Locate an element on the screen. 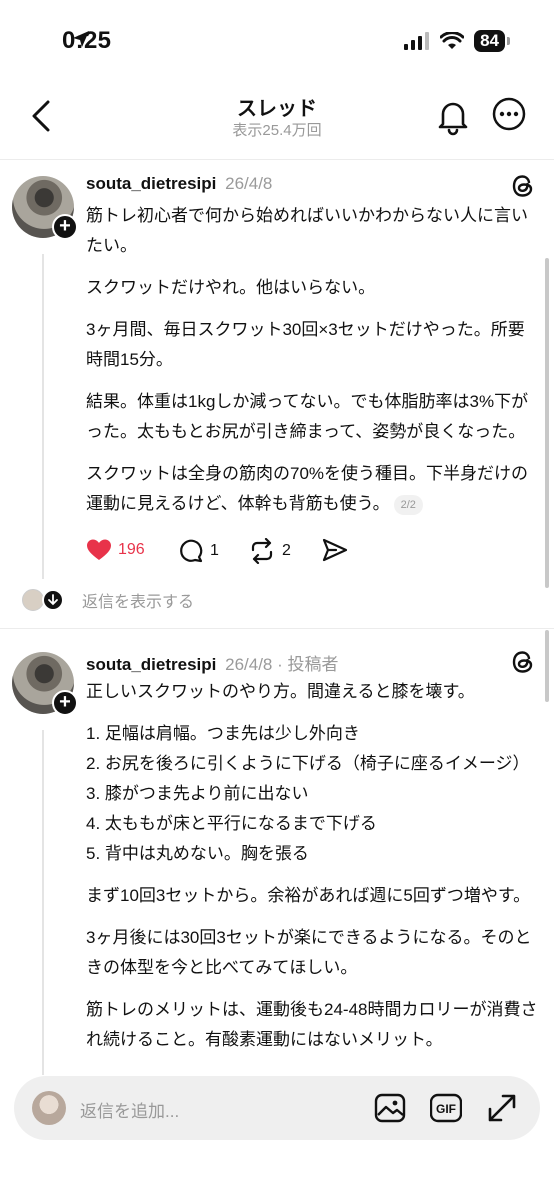  author-badge: · 投稿者 is located at coordinates (308, 664).